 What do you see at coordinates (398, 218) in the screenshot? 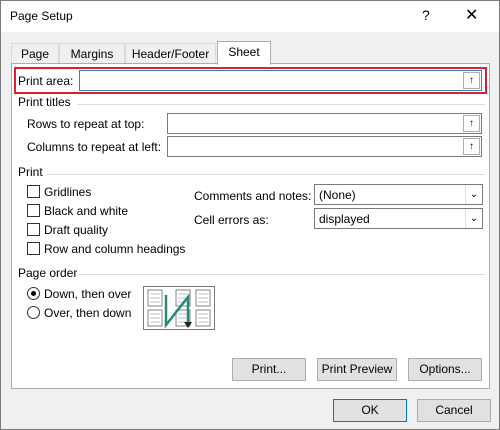
I see `cell-errors-select: displayed ⌄` at bounding box center [398, 218].